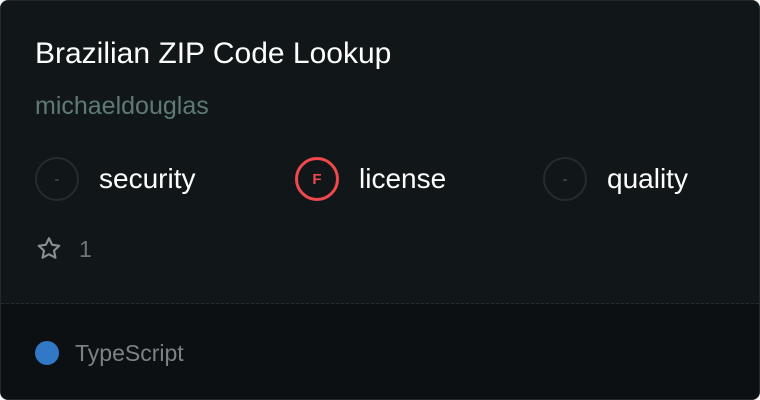  Describe the element at coordinates (213, 54) in the screenshot. I see `package-title: Brazilian ZIP Code Lookup` at that location.